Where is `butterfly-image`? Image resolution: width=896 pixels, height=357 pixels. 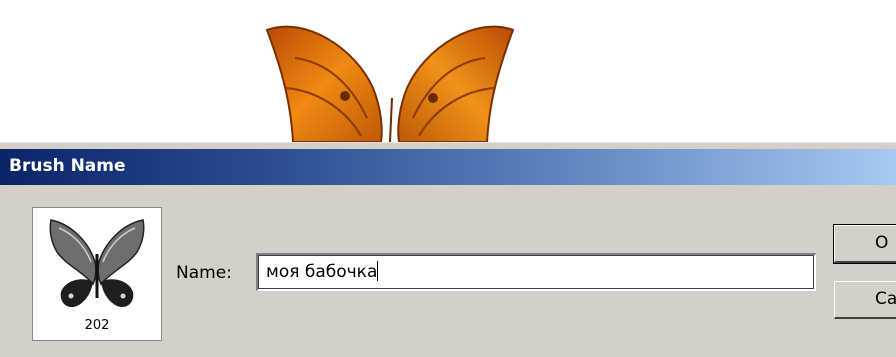
butterfly-image is located at coordinates (390, 83).